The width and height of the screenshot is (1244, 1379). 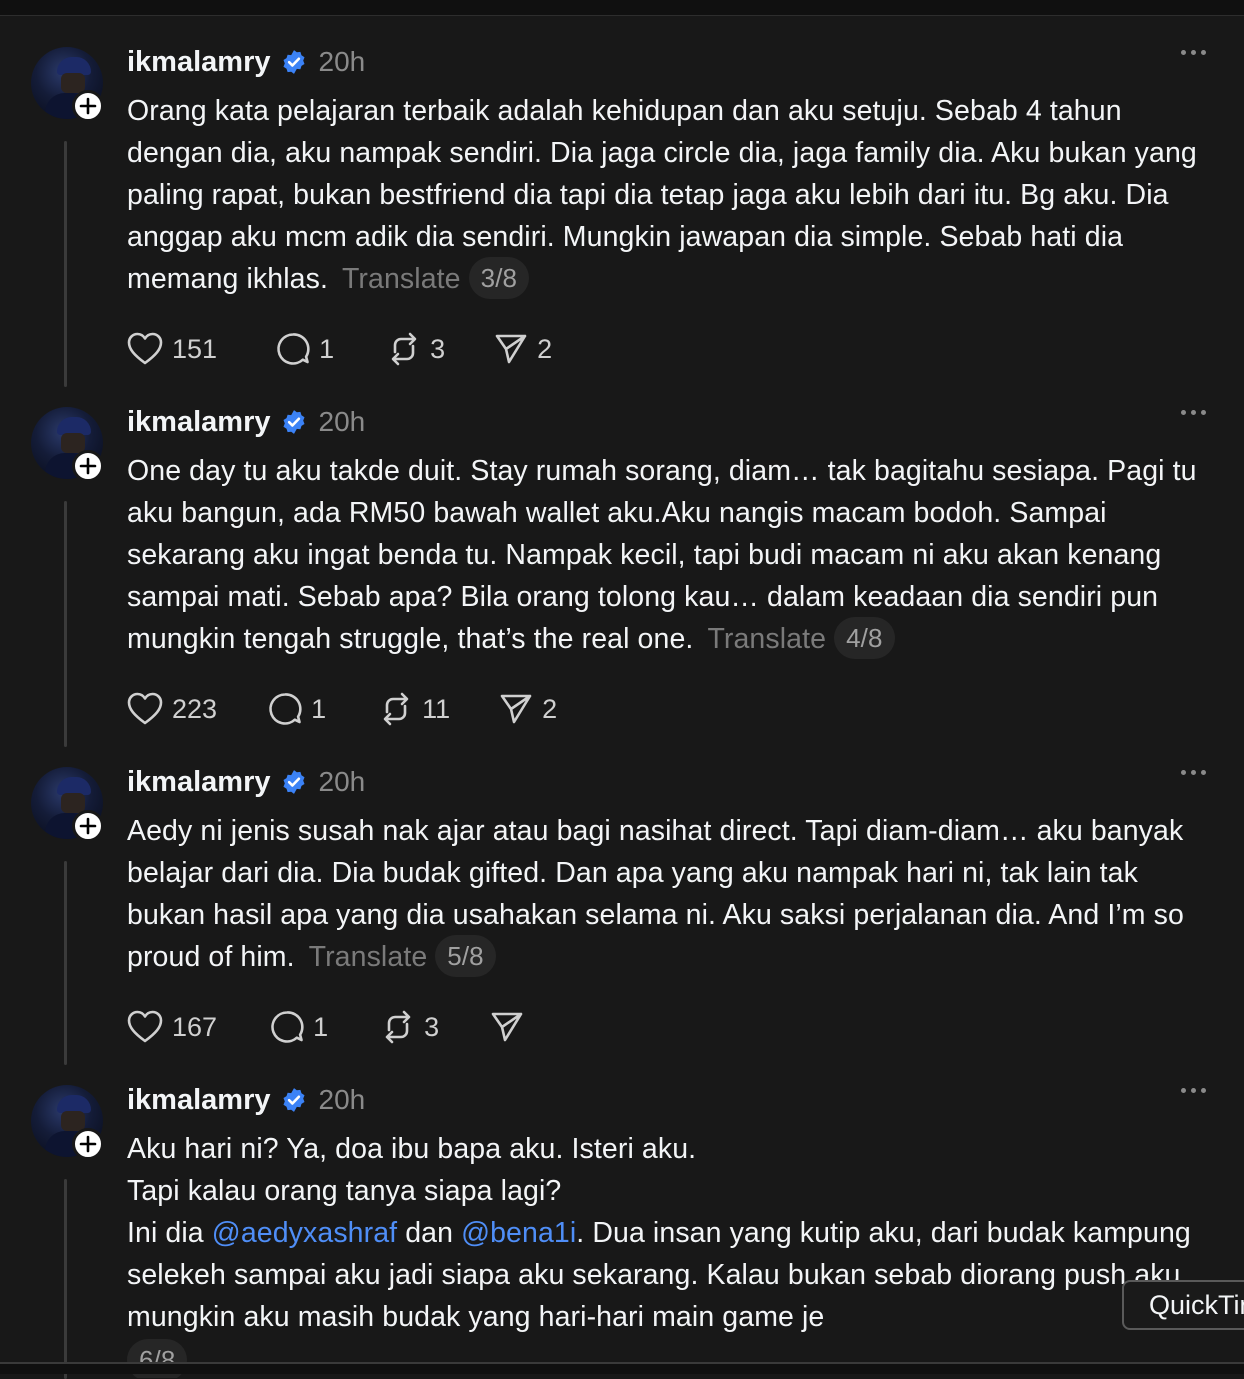 What do you see at coordinates (358, 349) in the screenshot?
I see `post-actions: 151 1 3 2` at bounding box center [358, 349].